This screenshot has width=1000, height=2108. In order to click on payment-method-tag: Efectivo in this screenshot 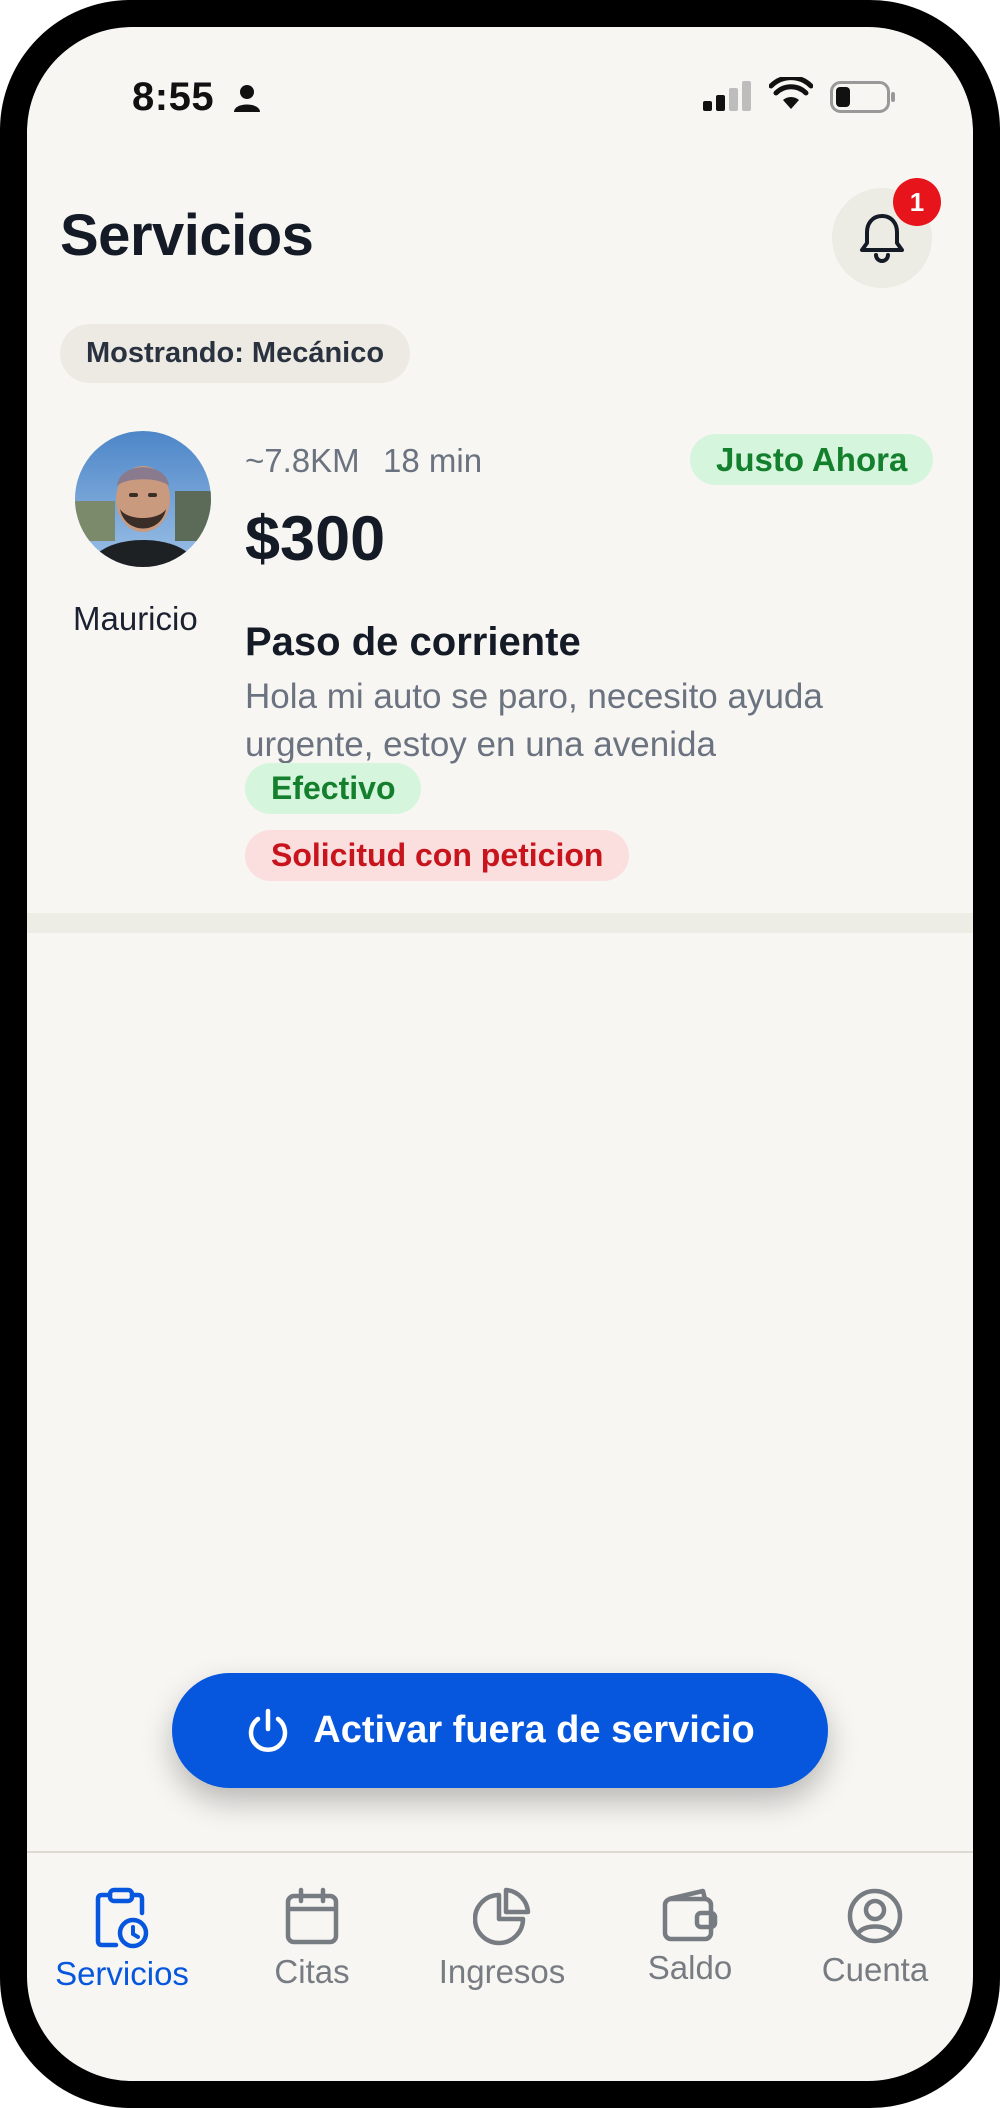, I will do `click(333, 788)`.